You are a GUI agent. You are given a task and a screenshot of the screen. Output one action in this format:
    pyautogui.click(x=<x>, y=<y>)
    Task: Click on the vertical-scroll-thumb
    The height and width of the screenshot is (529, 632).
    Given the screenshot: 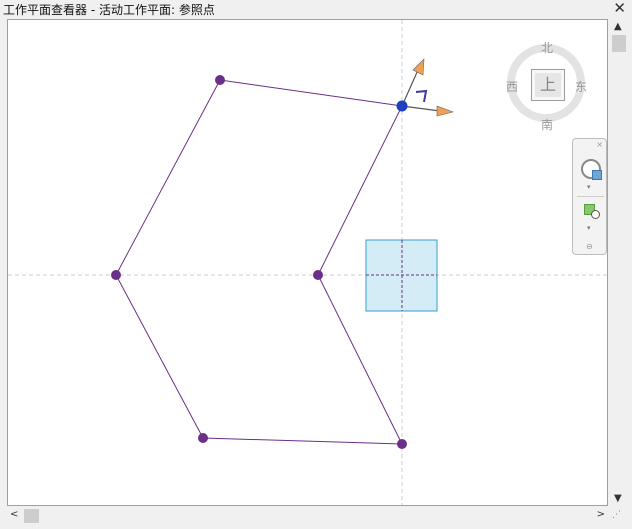 What is the action you would take?
    pyautogui.click(x=619, y=43)
    